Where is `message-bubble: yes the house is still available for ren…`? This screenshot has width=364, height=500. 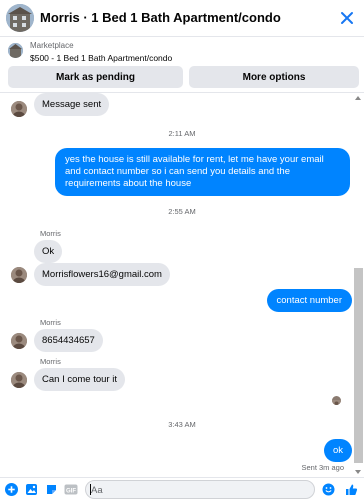 message-bubble: yes the house is still available for ren… is located at coordinates (202, 172).